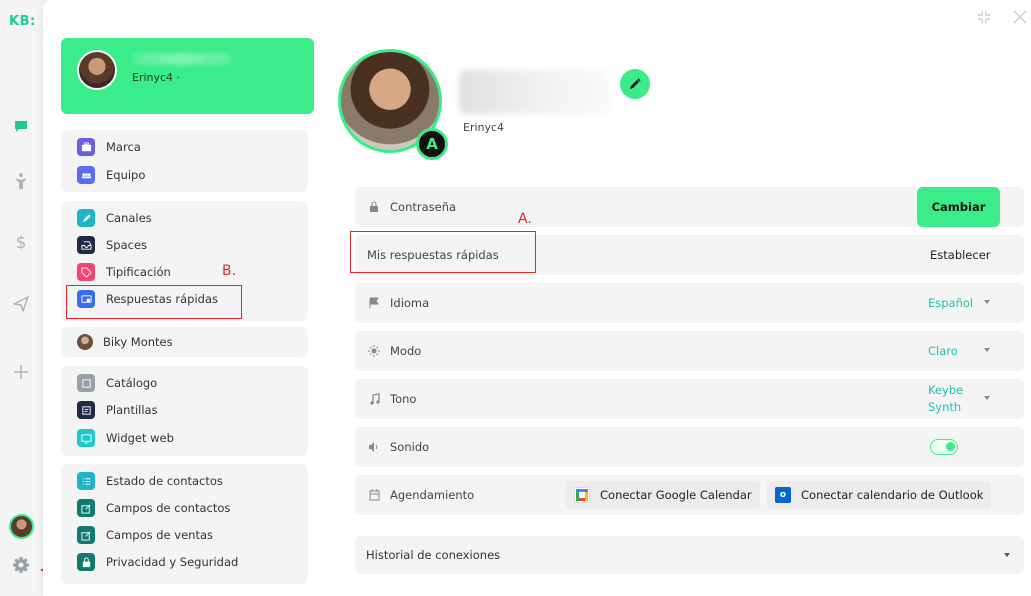 The width and height of the screenshot is (1031, 596). What do you see at coordinates (410, 303) in the screenshot?
I see `language-label: Idioma` at bounding box center [410, 303].